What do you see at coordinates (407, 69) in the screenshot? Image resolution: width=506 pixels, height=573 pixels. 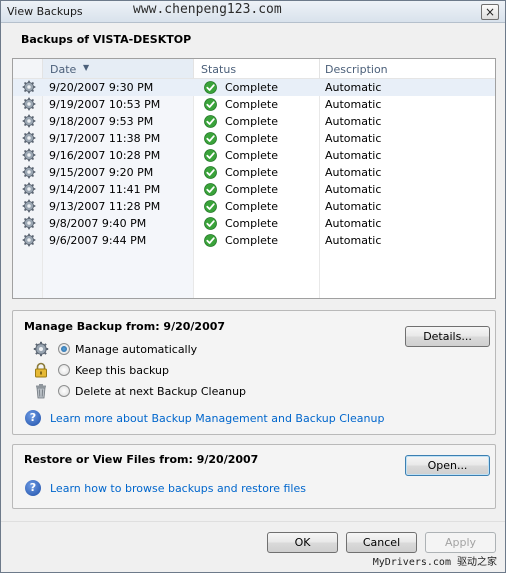 I see `column-header-description: Description` at bounding box center [407, 69].